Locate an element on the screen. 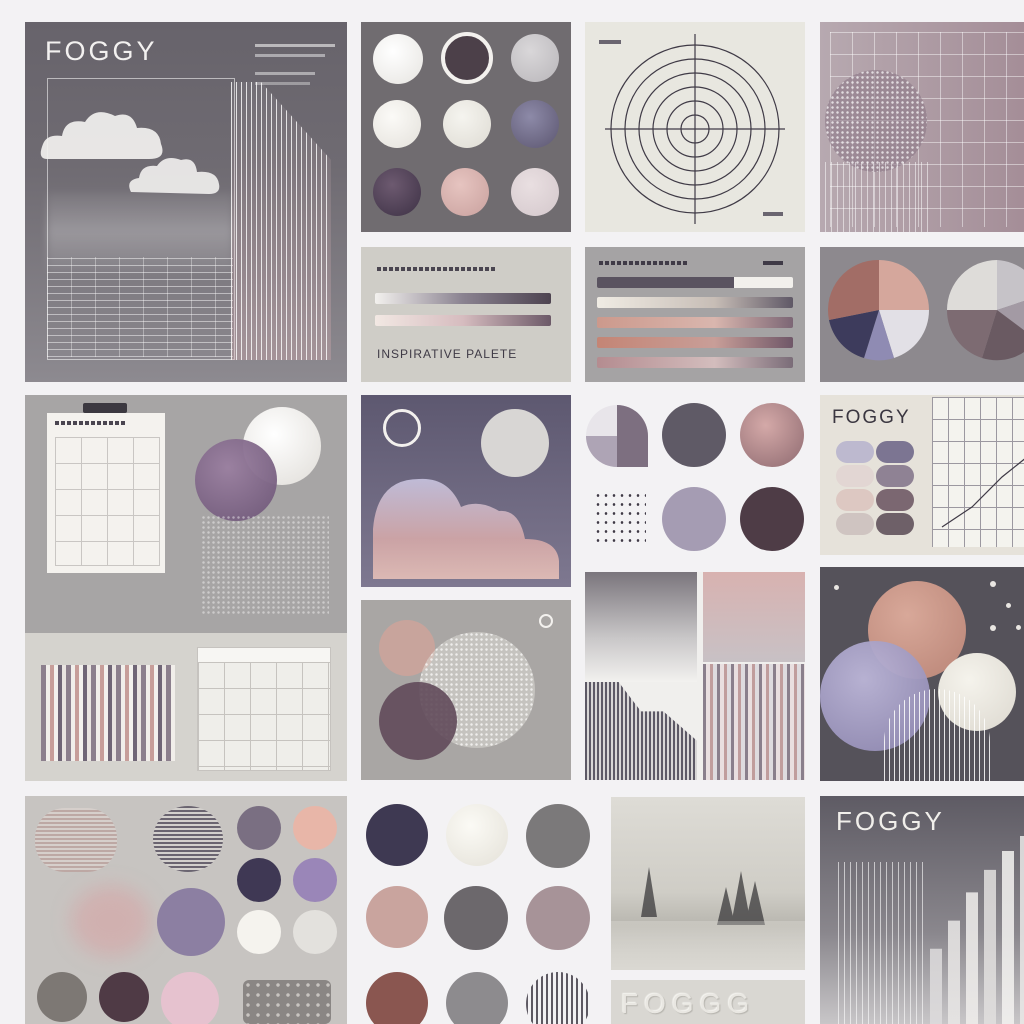 This screenshot has height=1024, width=1024. stepped-bars is located at coordinates (977, 930).